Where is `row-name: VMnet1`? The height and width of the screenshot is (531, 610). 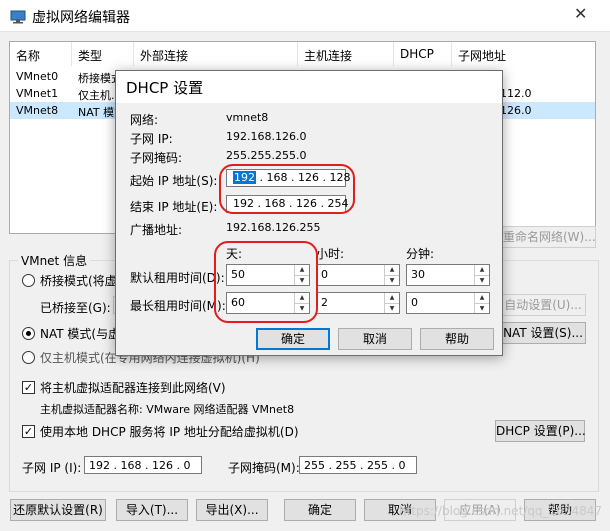 row-name: VMnet1 is located at coordinates (37, 93).